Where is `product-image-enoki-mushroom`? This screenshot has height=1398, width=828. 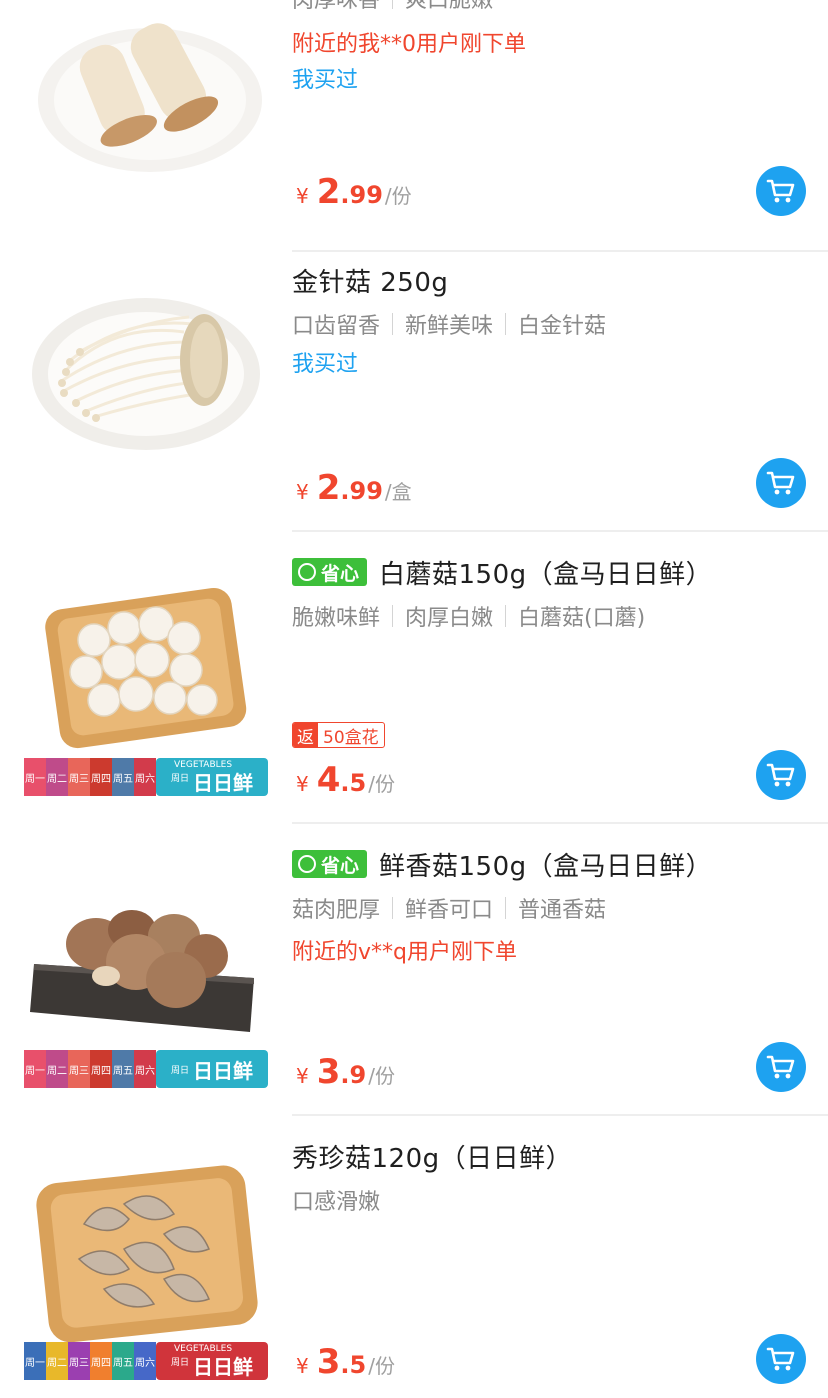 product-image-enoki-mushroom is located at coordinates (146, 362).